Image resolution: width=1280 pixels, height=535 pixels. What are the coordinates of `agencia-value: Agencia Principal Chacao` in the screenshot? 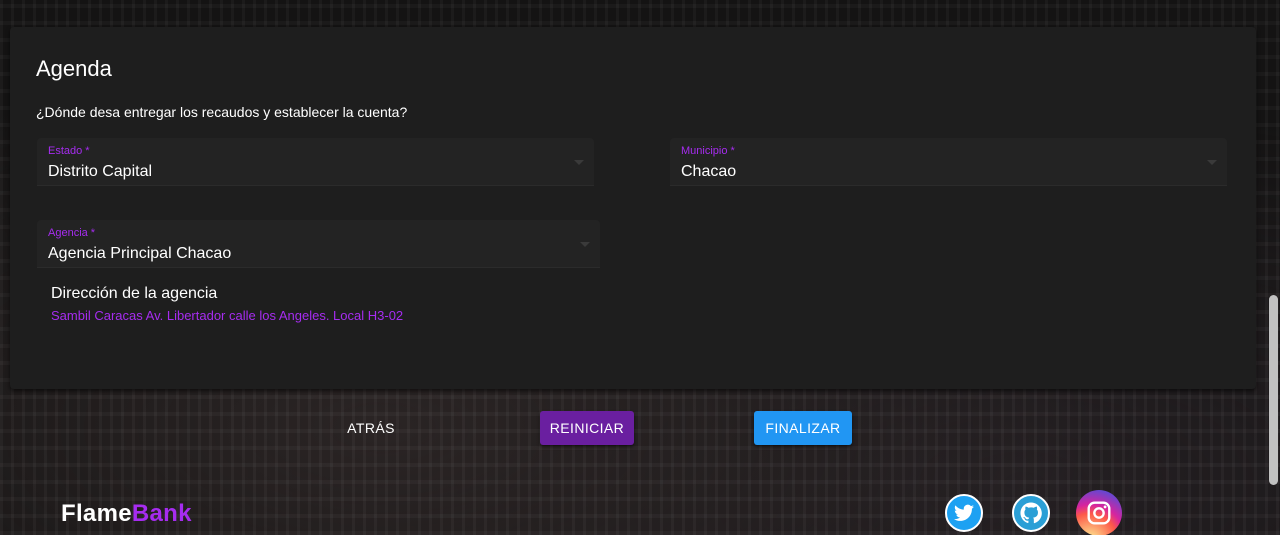 It's located at (140, 253).